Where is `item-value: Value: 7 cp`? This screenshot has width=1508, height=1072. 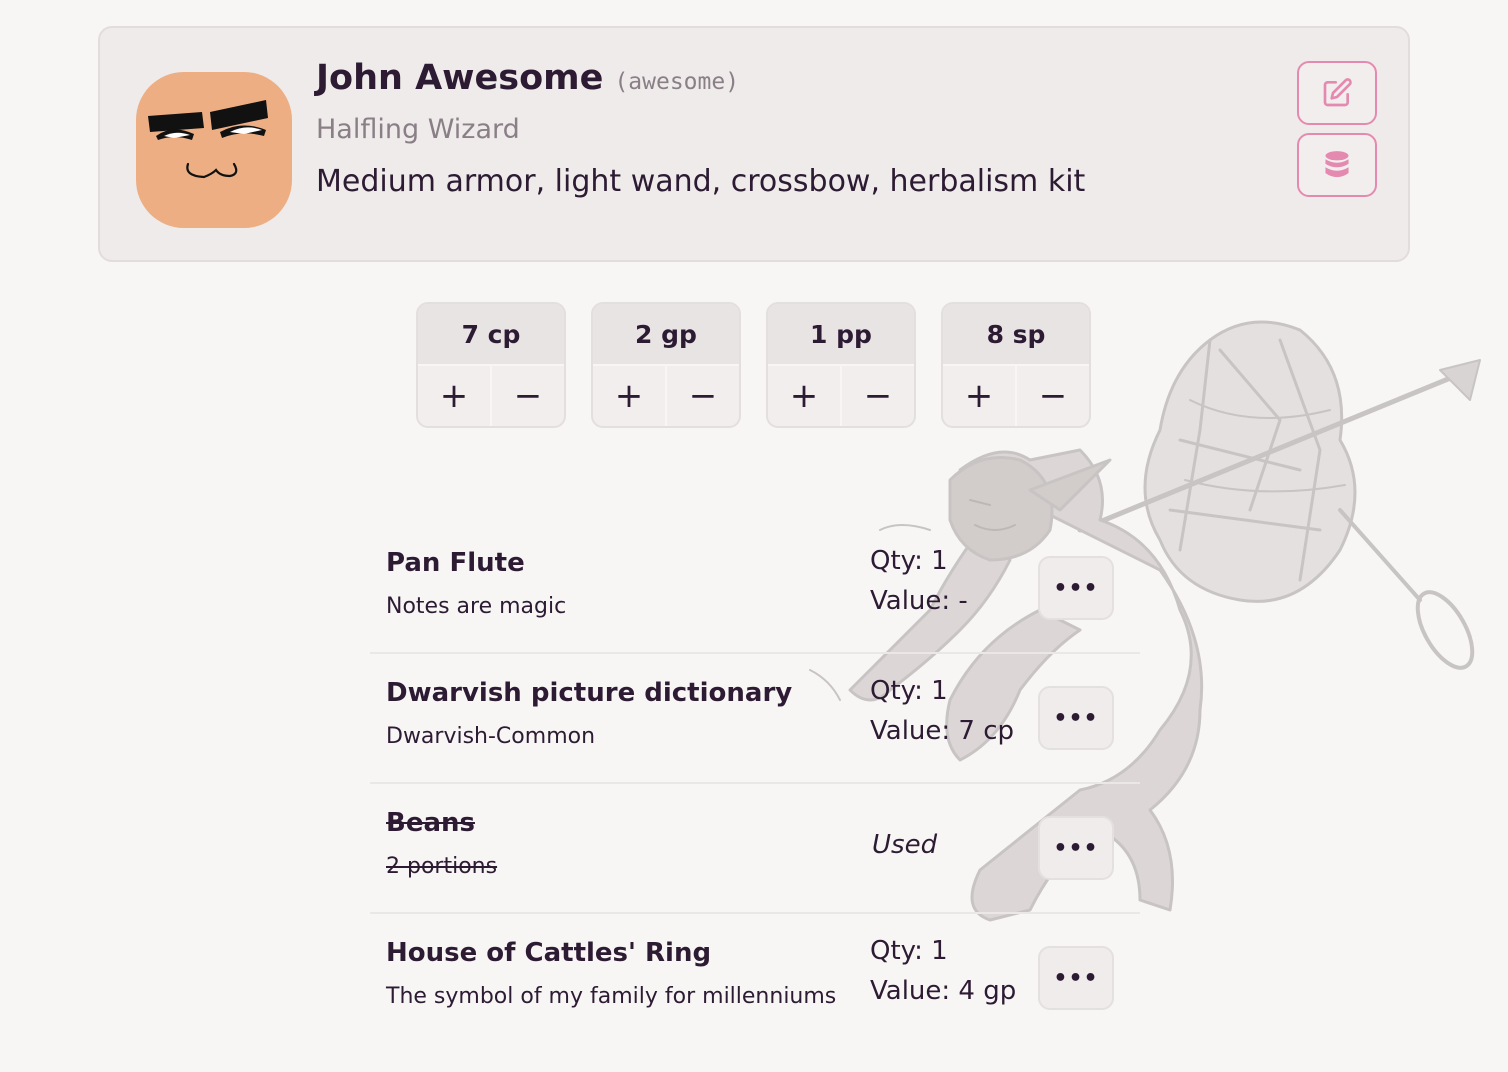 item-value: Value: 7 cp is located at coordinates (942, 731).